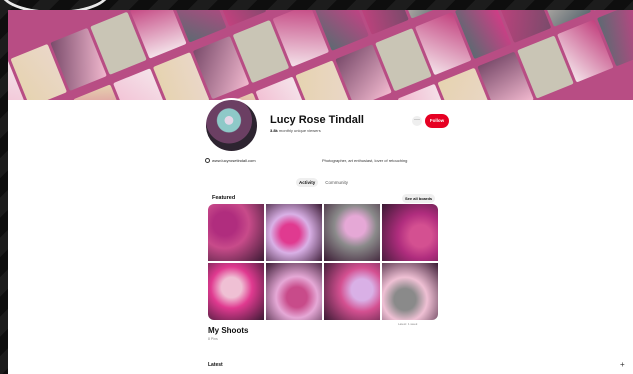  Describe the element at coordinates (213, 339) in the screenshot. I see `board-pin-count: 8 Pins` at that location.